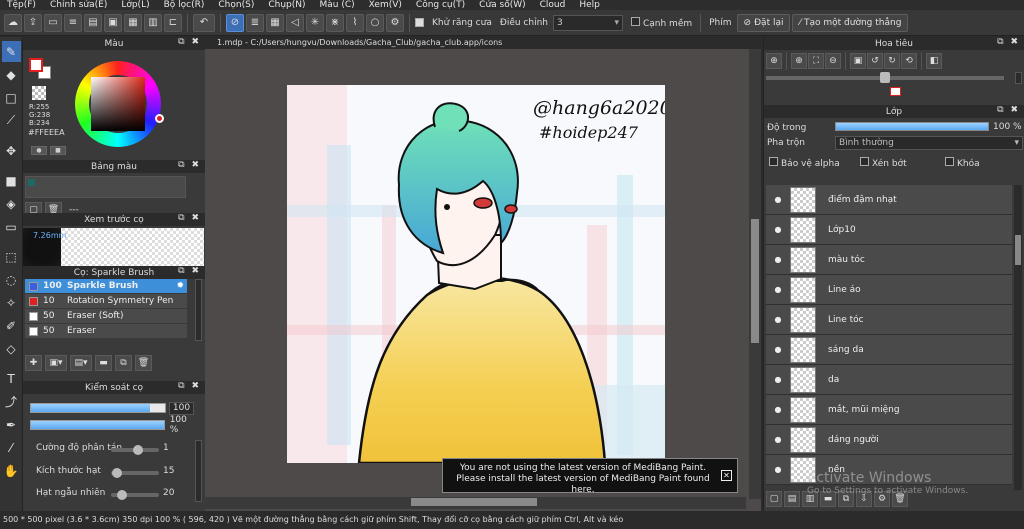 The width and height of the screenshot is (1024, 529). What do you see at coordinates (56, 363) in the screenshot?
I see `brush-type-icon: ▣▾` at bounding box center [56, 363].